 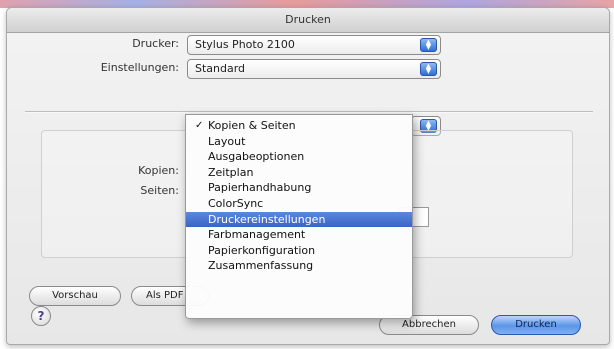 I want to click on presets-label: Einstellungen:, so click(x=139, y=67).